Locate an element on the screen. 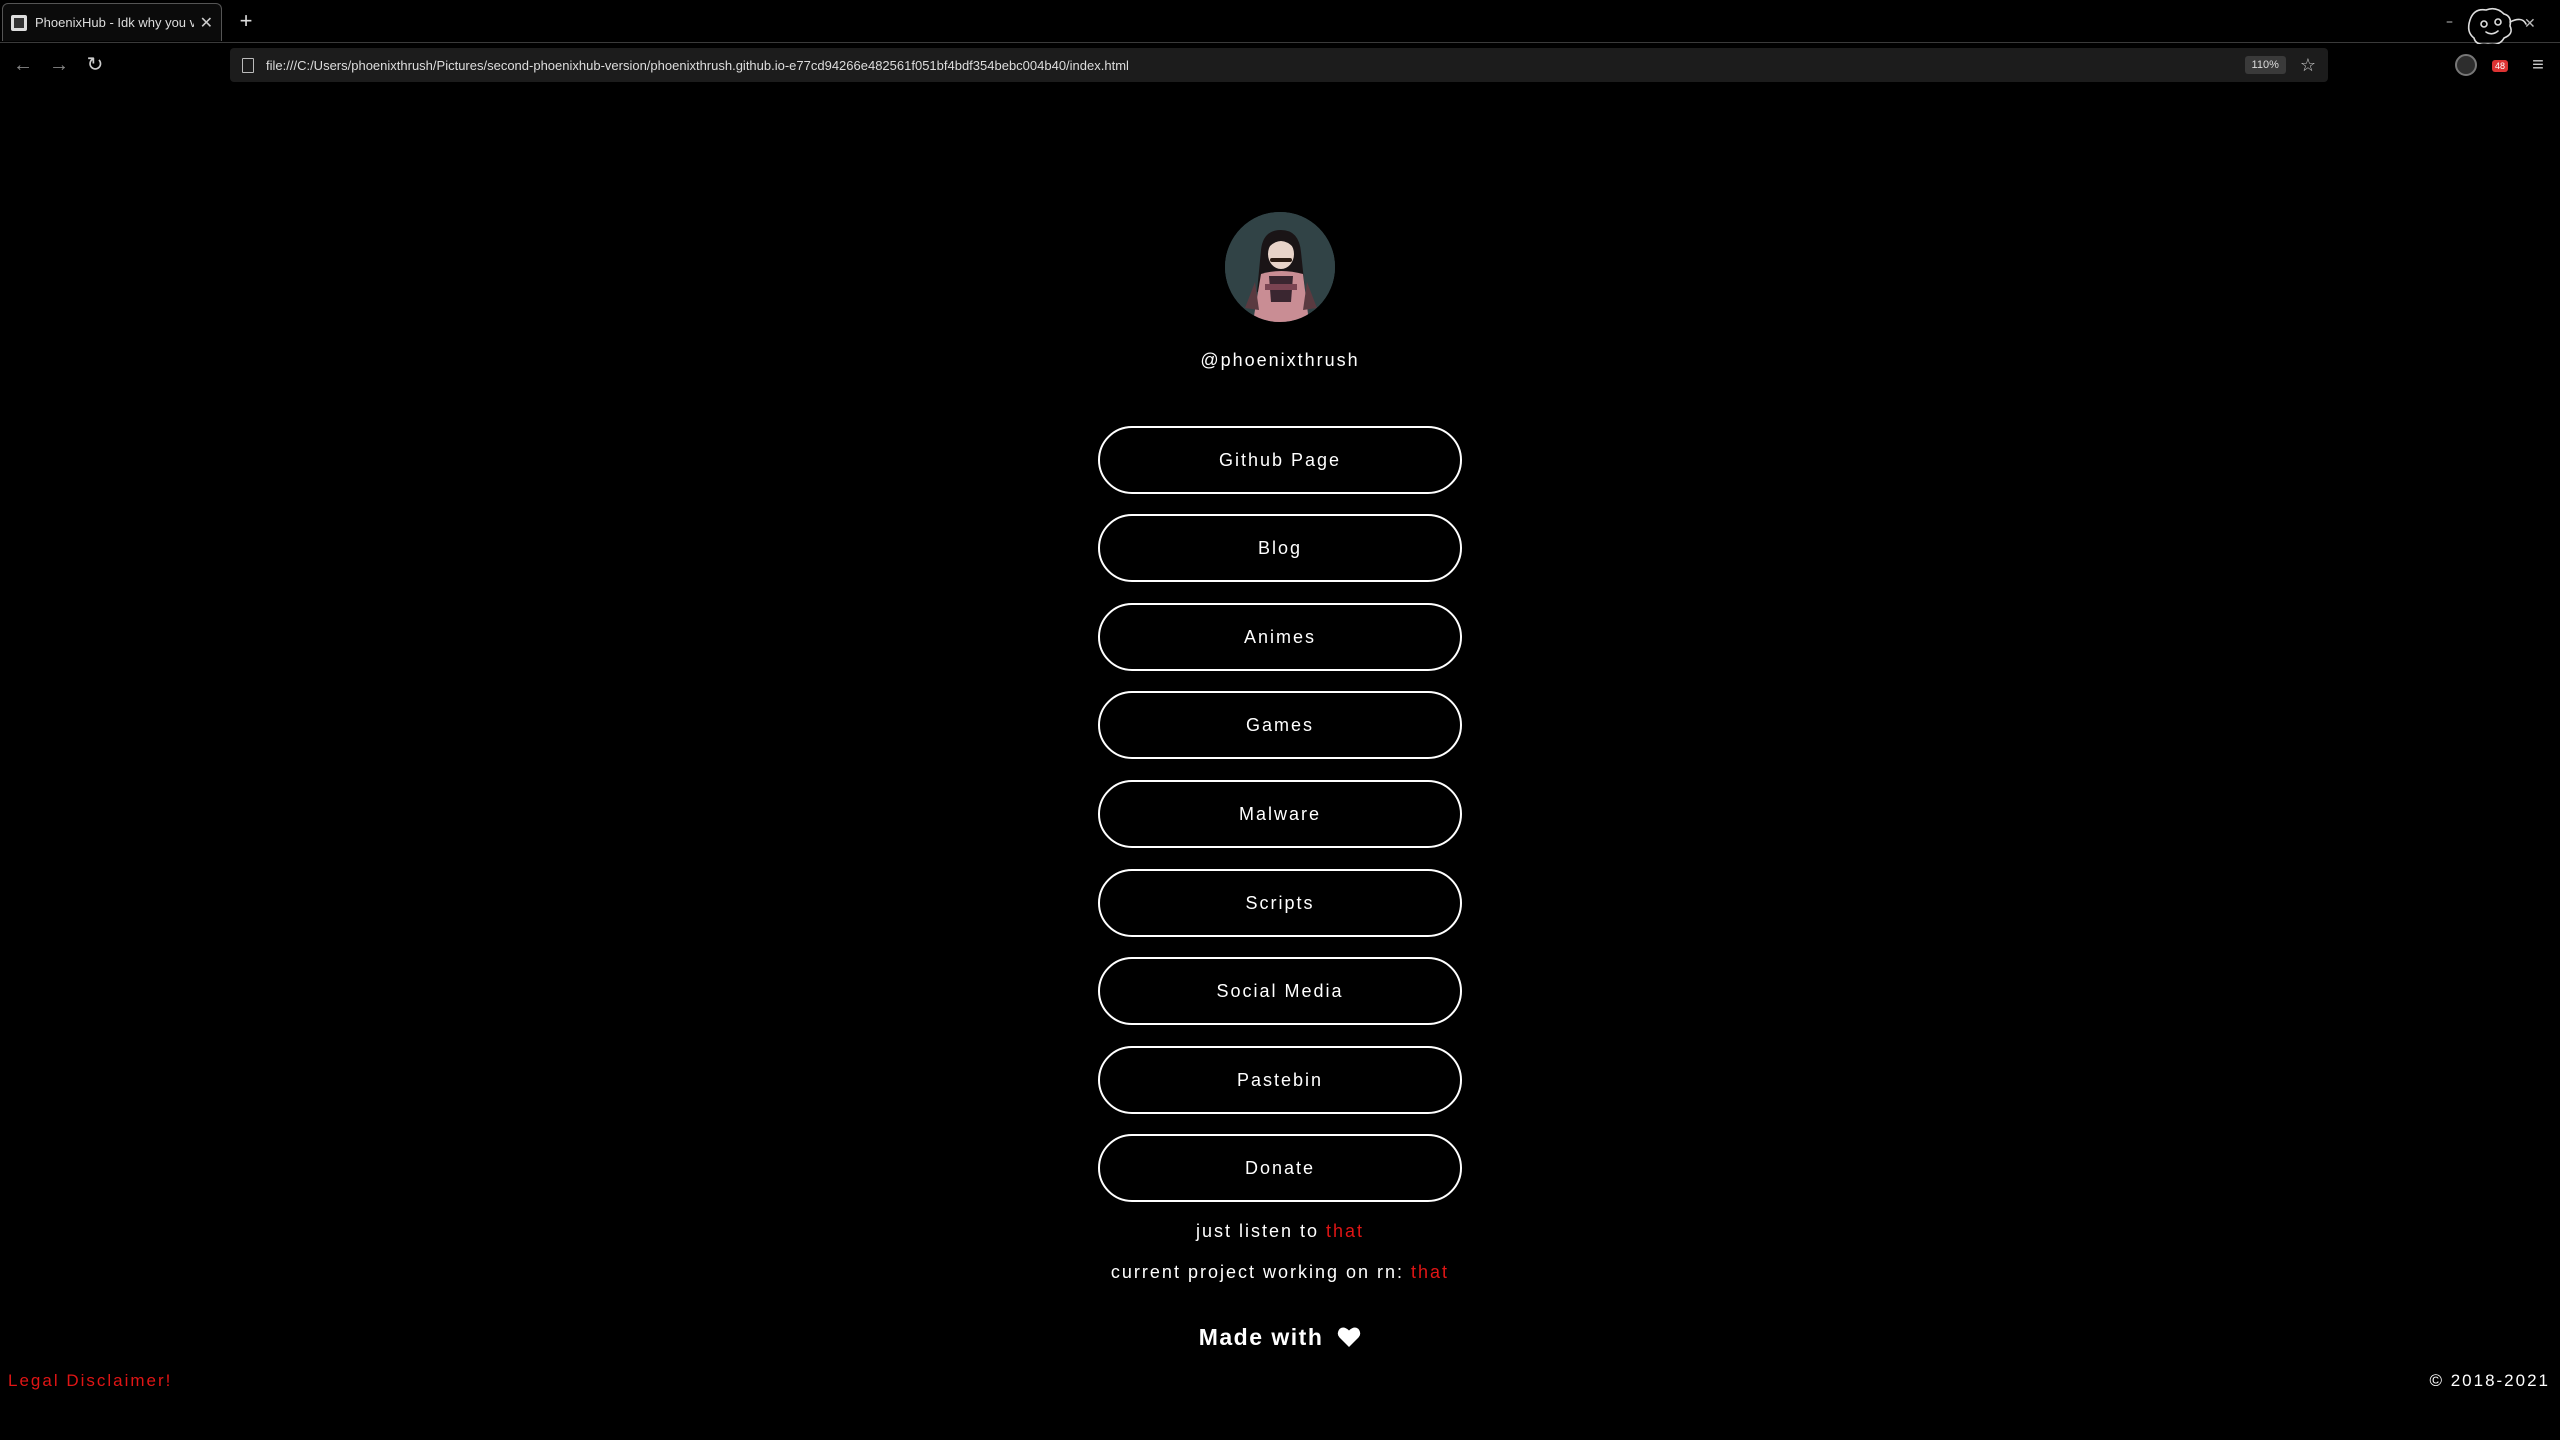 The height and width of the screenshot is (1440, 2560). tab-title: PhoenixHub - Idk why you visit is located at coordinates (114, 22).